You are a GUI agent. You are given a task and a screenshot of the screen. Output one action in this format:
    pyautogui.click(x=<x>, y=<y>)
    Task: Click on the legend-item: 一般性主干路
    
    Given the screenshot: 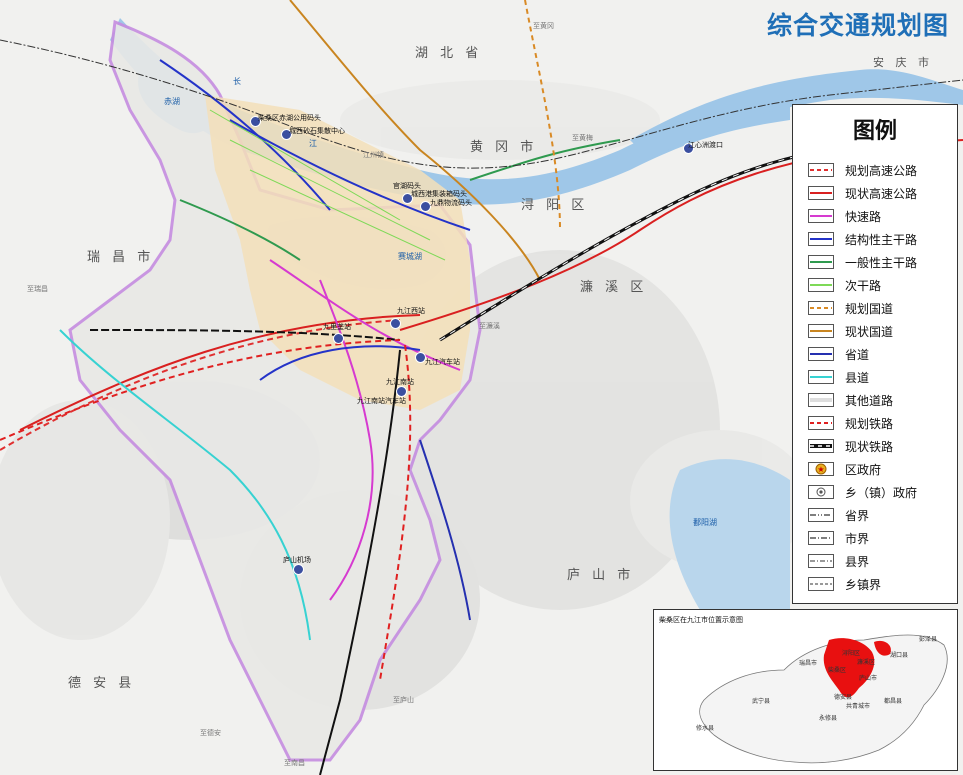 What is the action you would take?
    pyautogui.click(x=876, y=262)
    